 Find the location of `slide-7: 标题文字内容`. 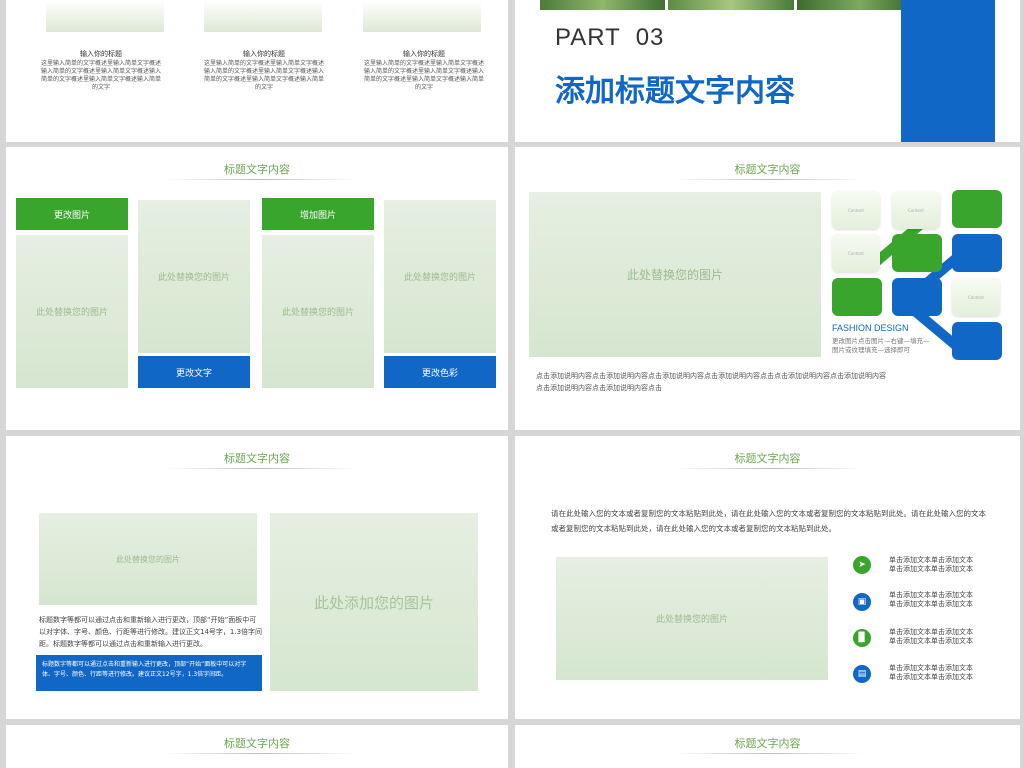

slide-7: 标题文字内容 is located at coordinates (257, 746).